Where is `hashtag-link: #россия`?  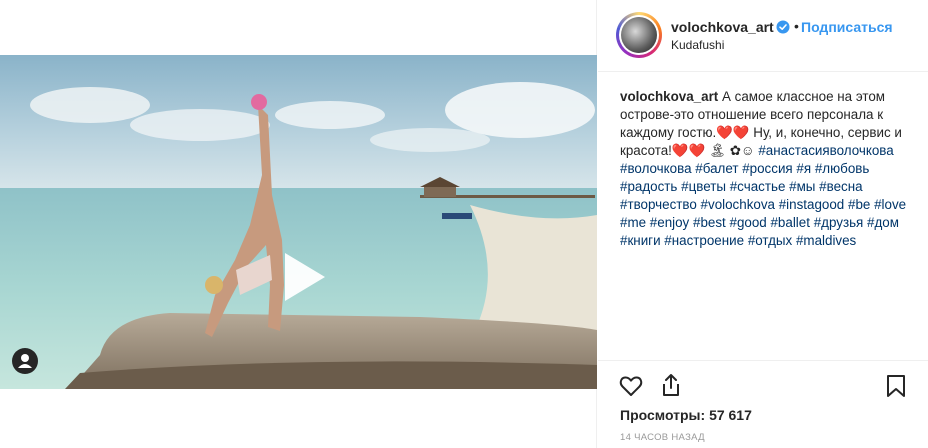 hashtag-link: #россия is located at coordinates (767, 168).